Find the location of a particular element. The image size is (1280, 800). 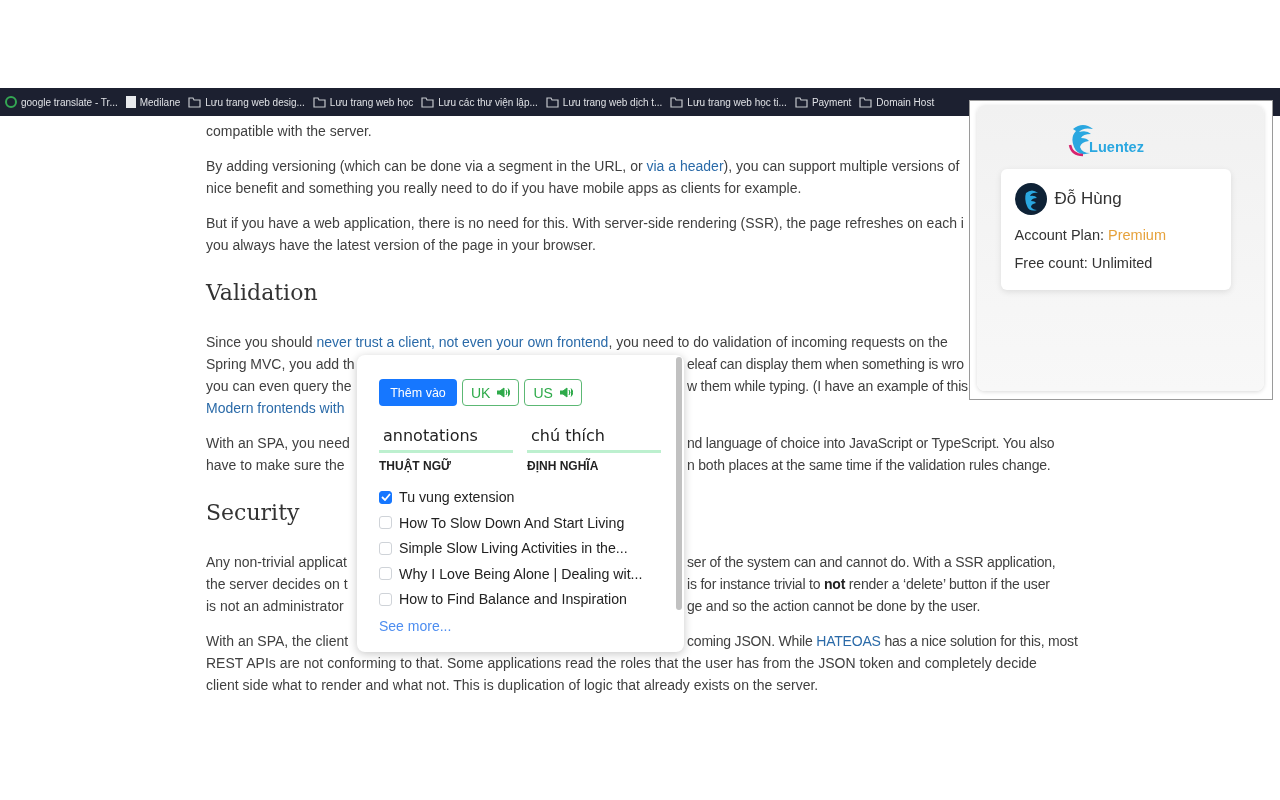

paragraph-text: Spring MVC, you add th is located at coordinates (280, 364).